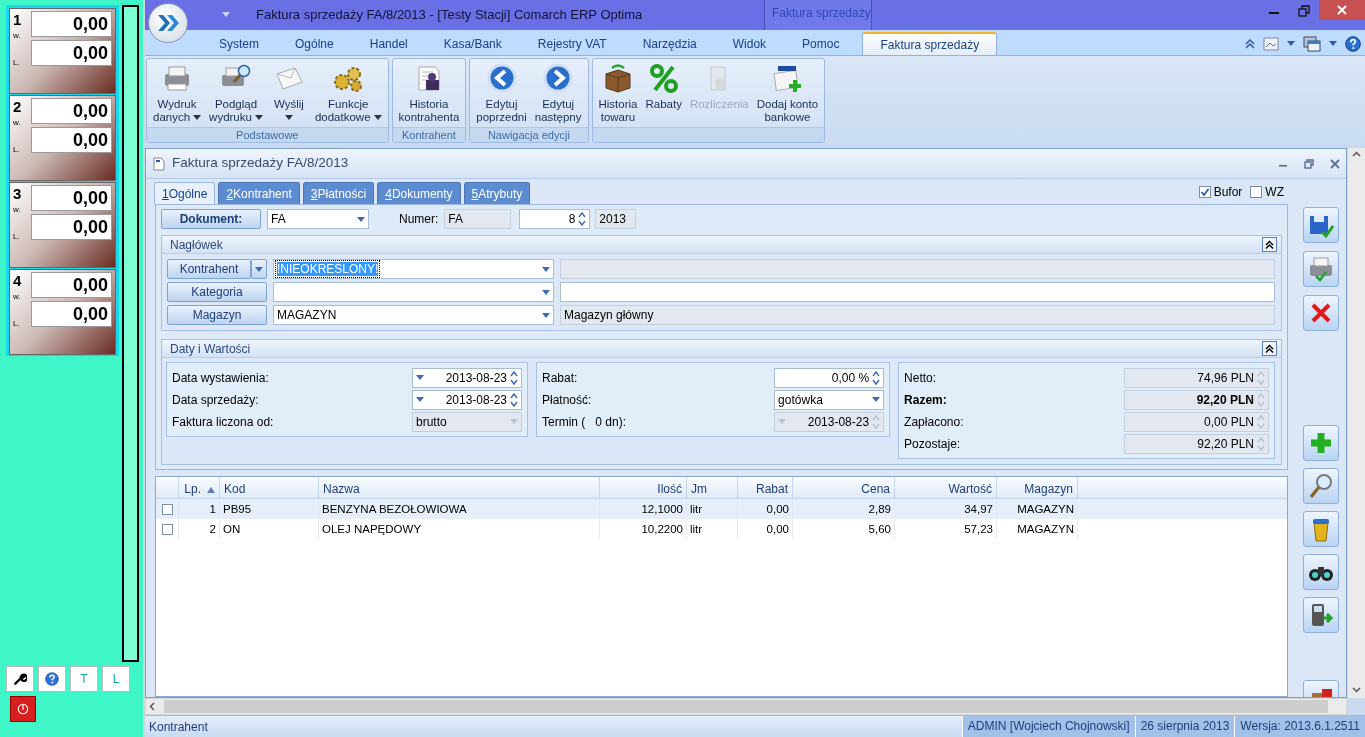 The width and height of the screenshot is (1365, 737). I want to click on table-cell: BENZYNA BEZOŁOWIOWA, so click(459, 509).